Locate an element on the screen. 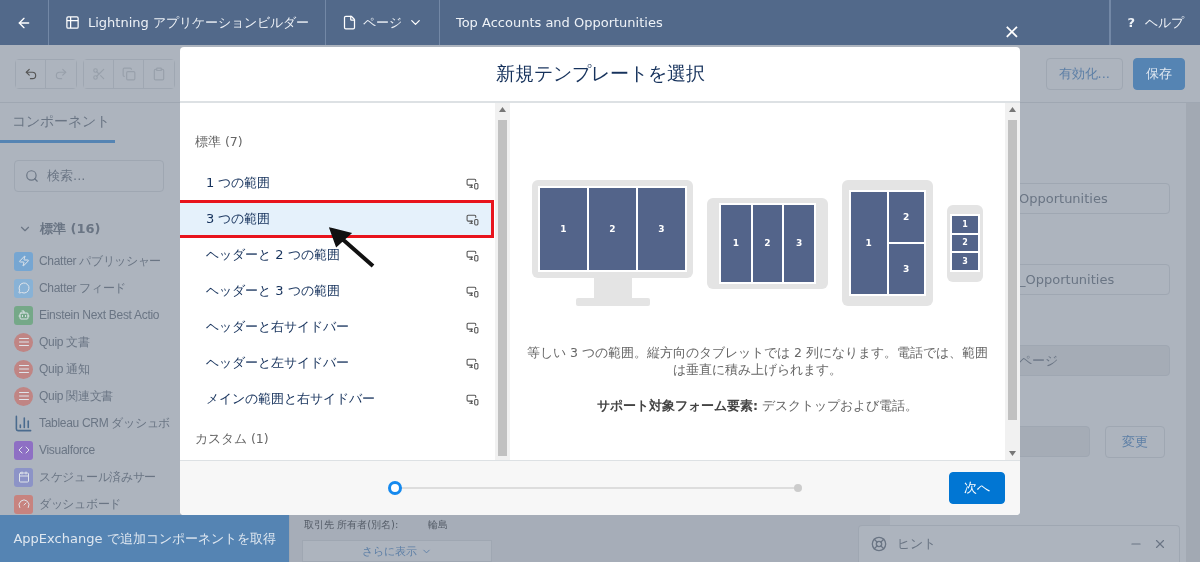 The image size is (1200, 562). components-tab: コンポーネント is located at coordinates (57, 123).